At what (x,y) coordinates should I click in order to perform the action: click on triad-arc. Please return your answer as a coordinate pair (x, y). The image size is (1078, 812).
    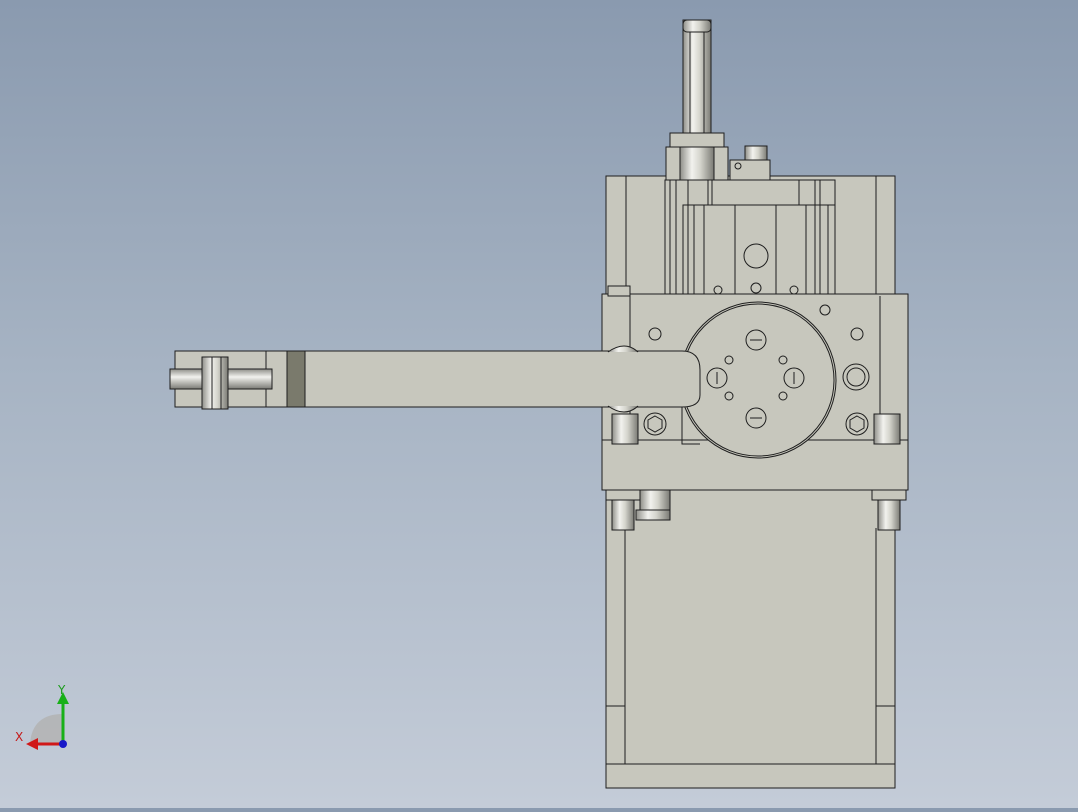
    Looking at the image, I should click on (46, 729).